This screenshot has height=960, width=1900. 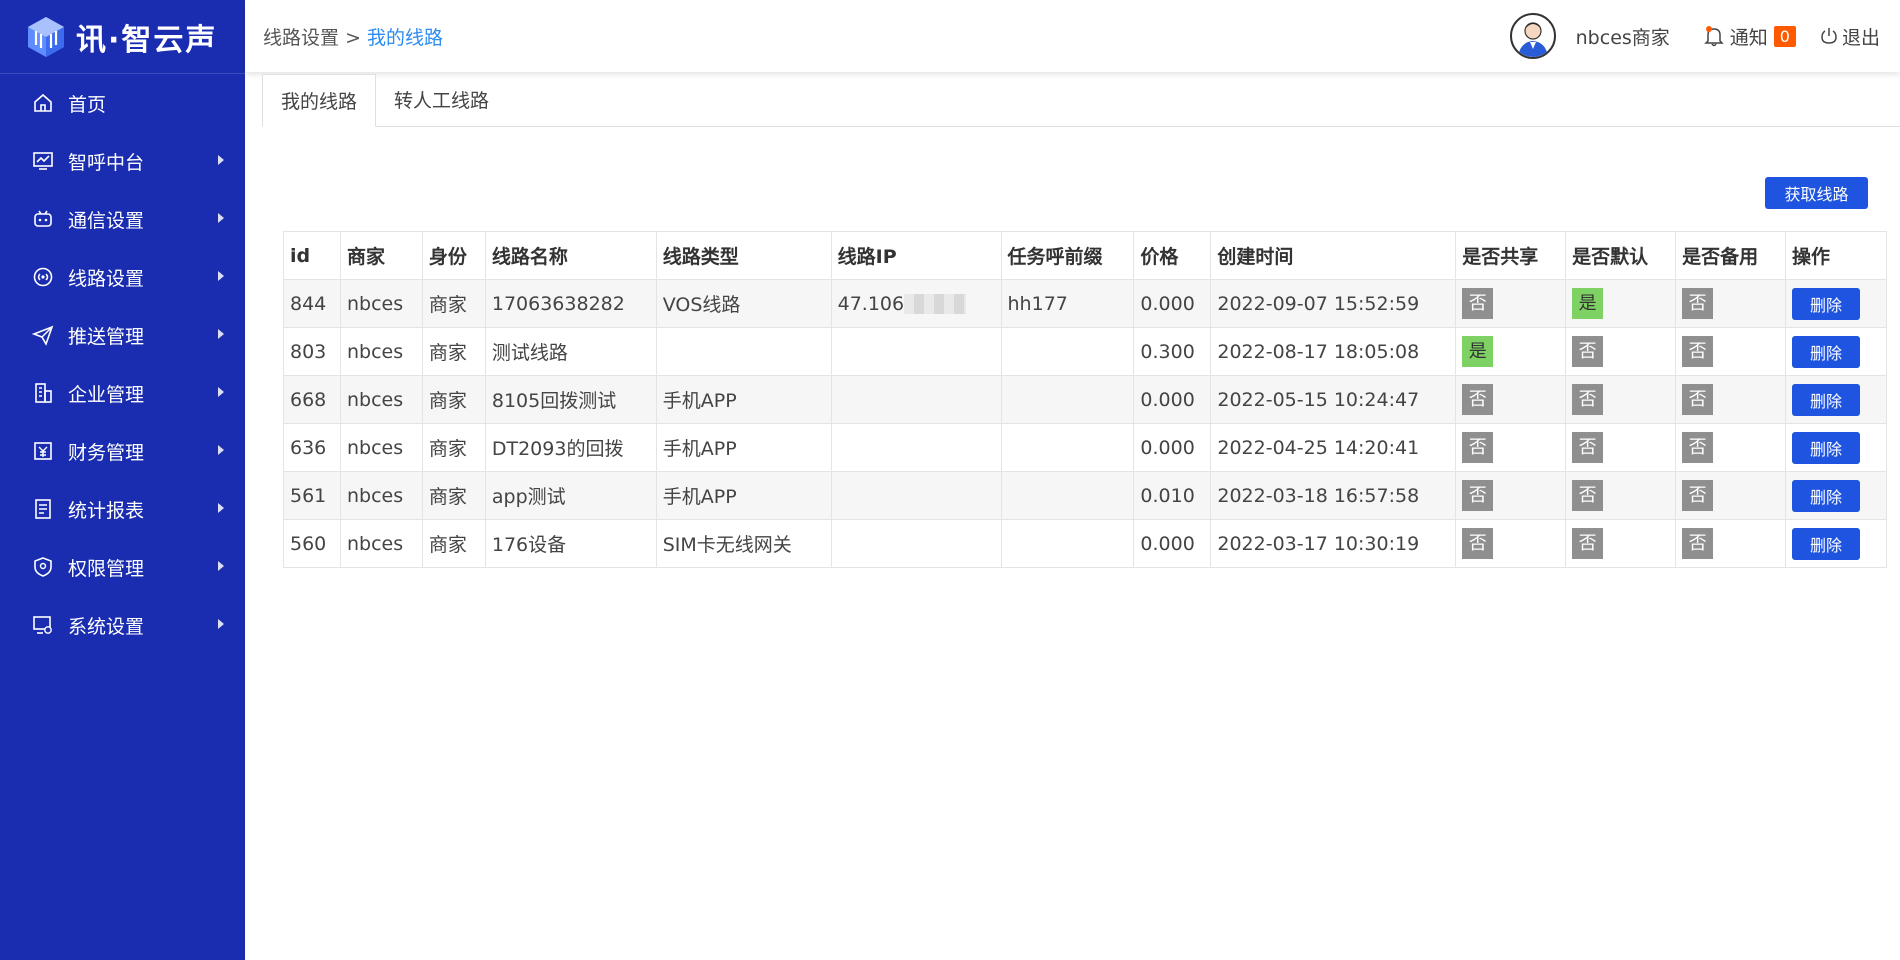 What do you see at coordinates (1511, 399) in the screenshot?
I see `cell-shared: 否` at bounding box center [1511, 399].